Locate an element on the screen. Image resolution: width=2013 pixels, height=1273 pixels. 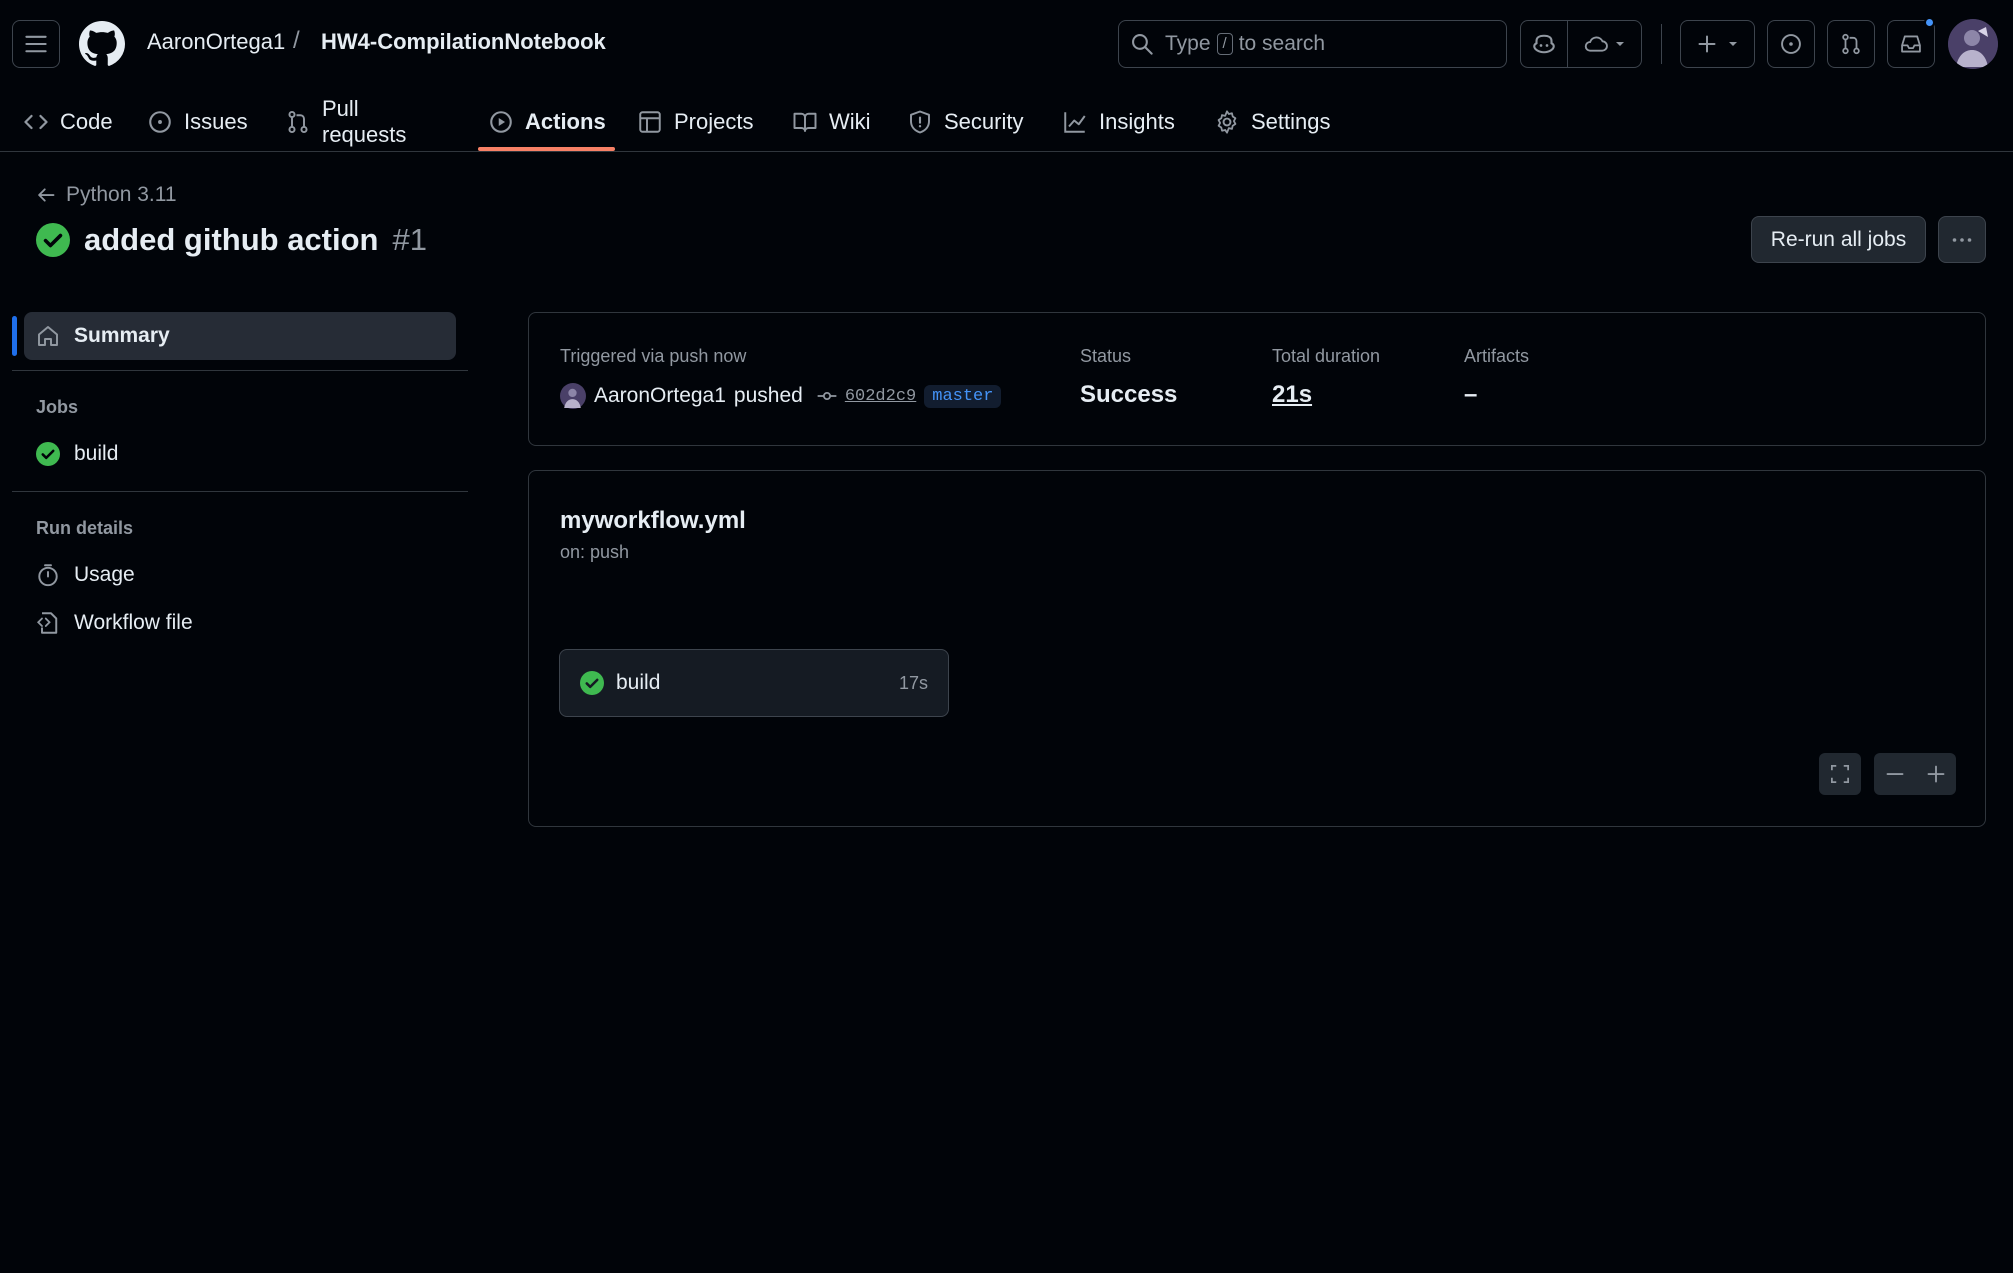
rerun-all-jobs-button: Re-run all jobs is located at coordinates (1838, 239).